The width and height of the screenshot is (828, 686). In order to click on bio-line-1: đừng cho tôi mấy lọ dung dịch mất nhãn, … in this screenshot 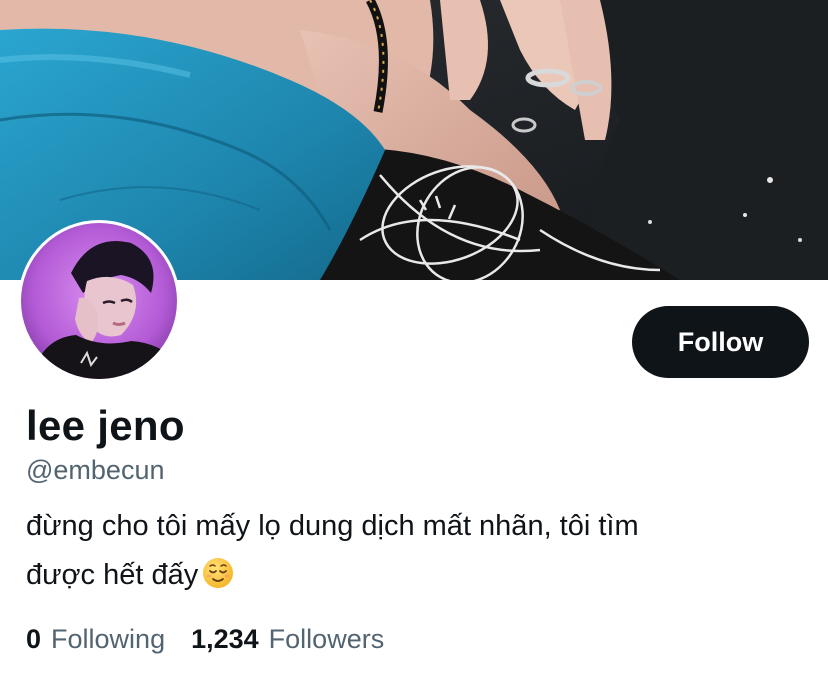, I will do `click(332, 526)`.